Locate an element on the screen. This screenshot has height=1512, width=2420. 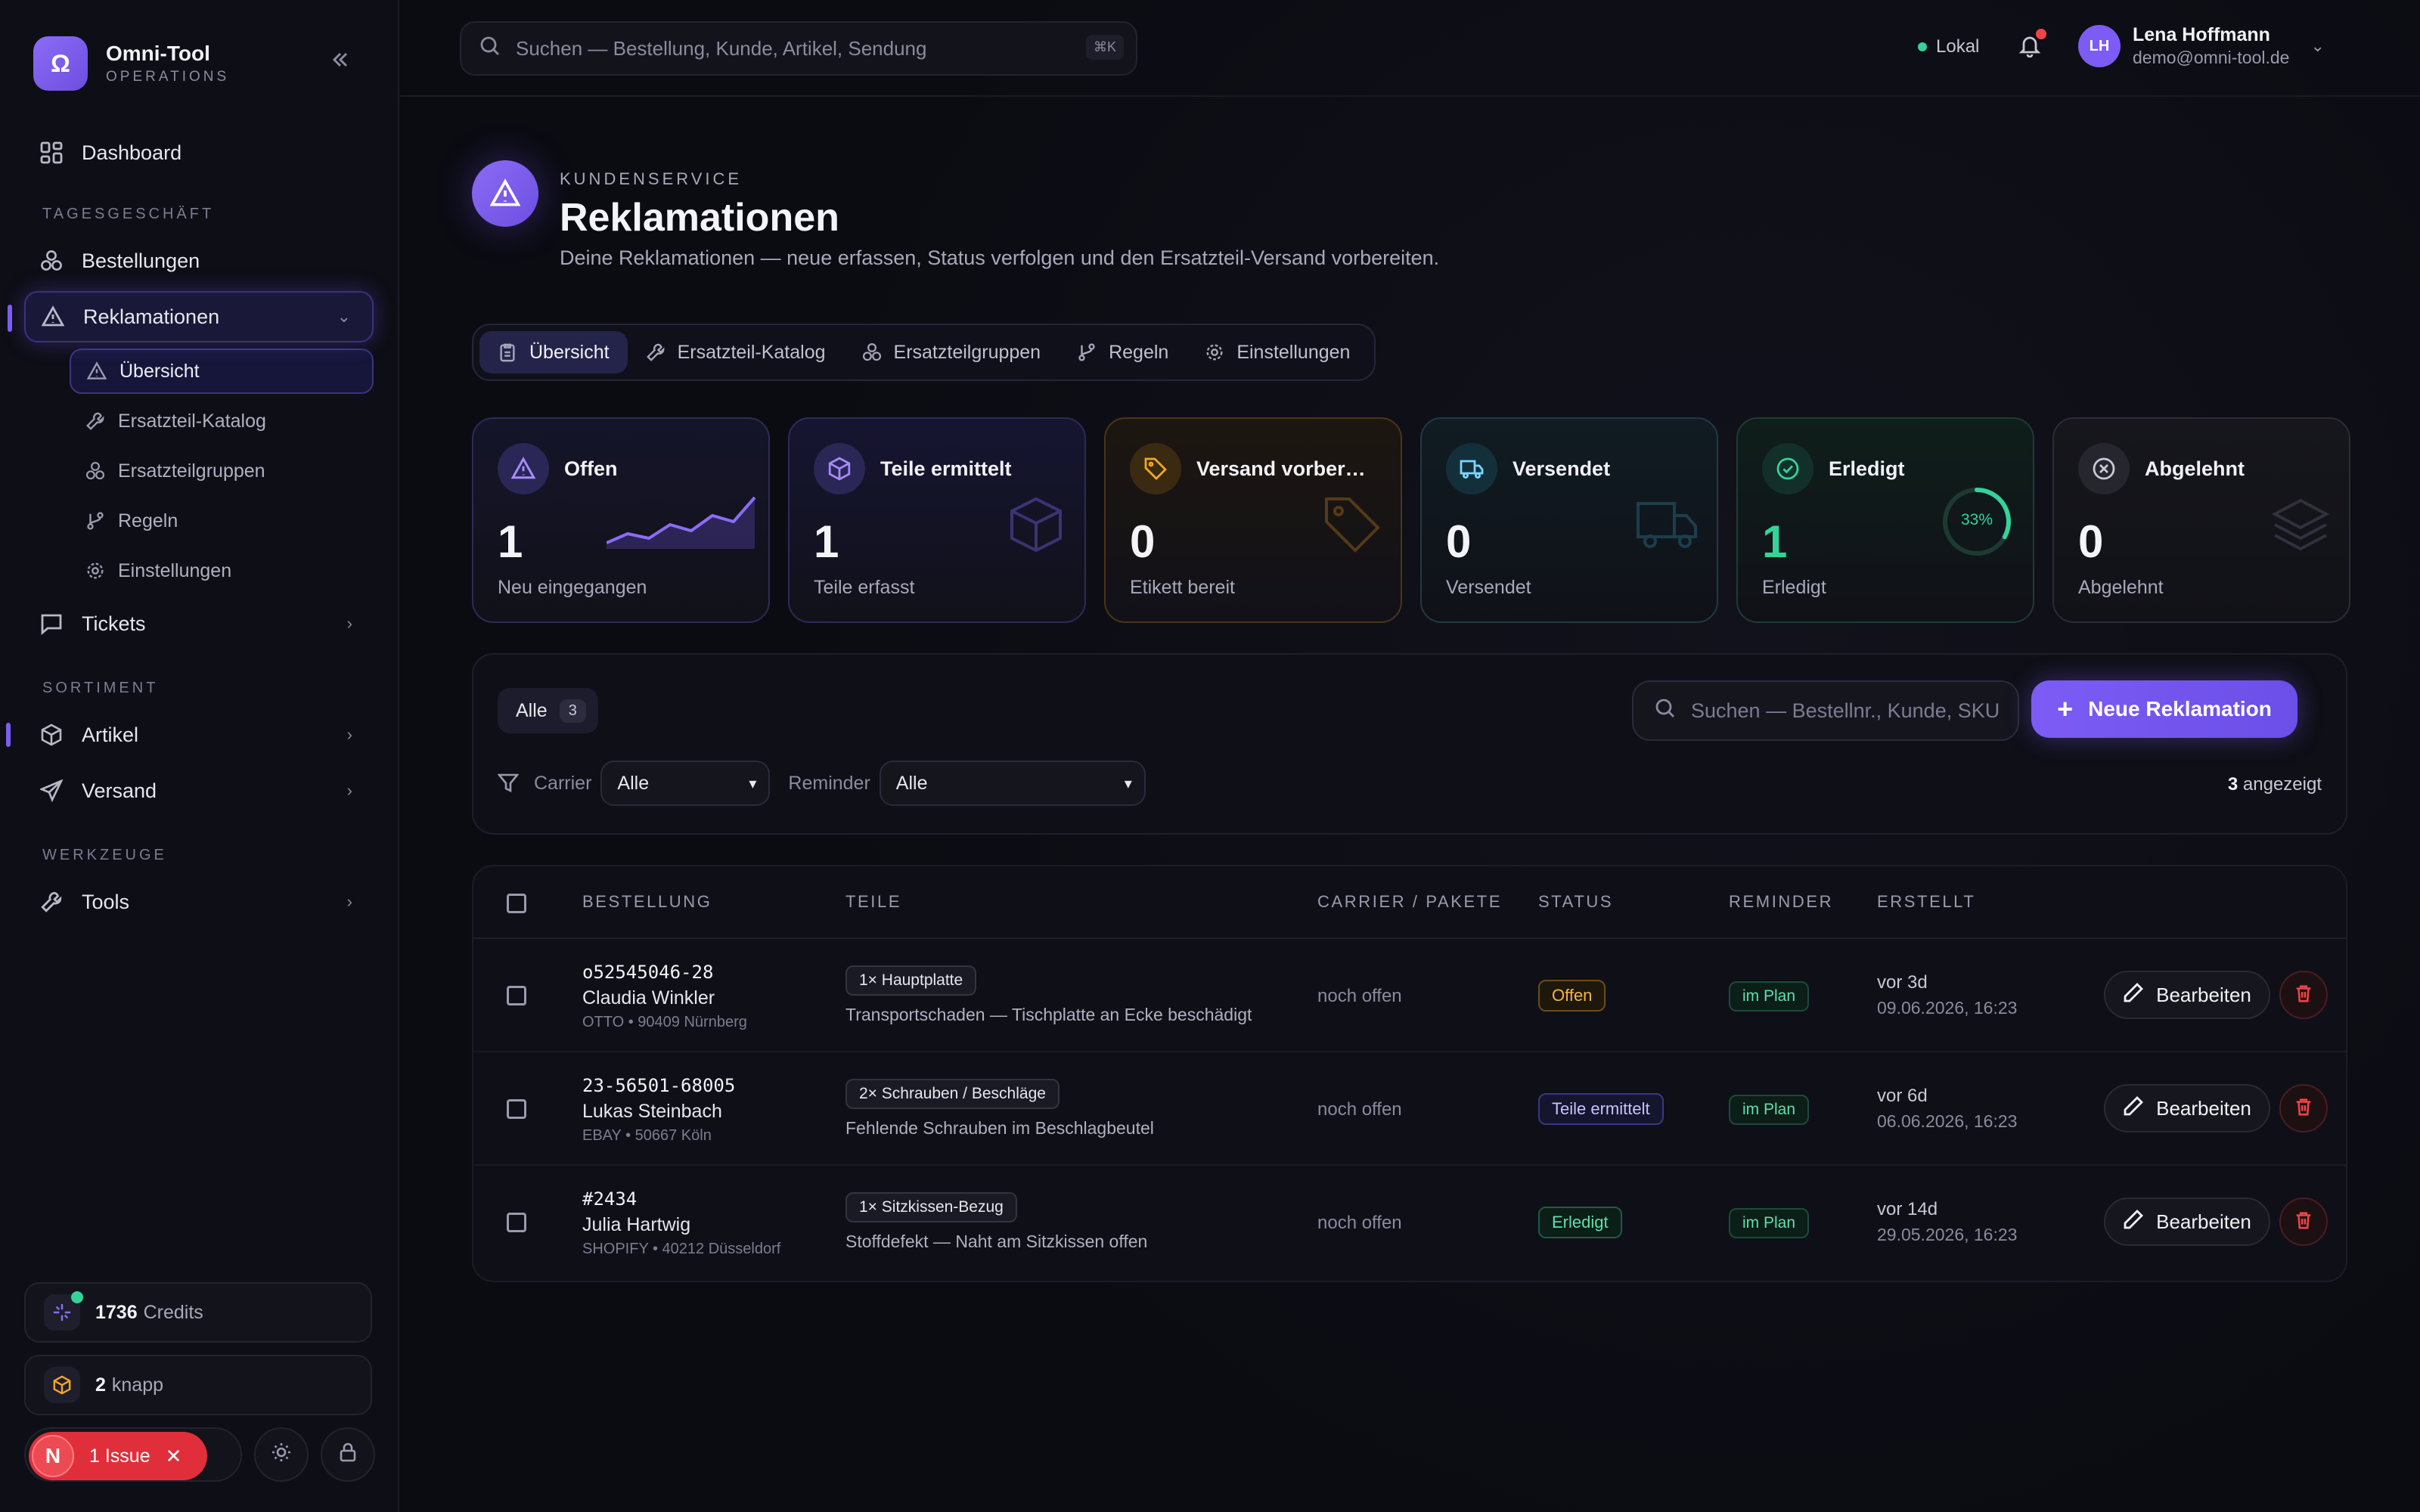
collapse-sidebar-icon is located at coordinates (340, 62).